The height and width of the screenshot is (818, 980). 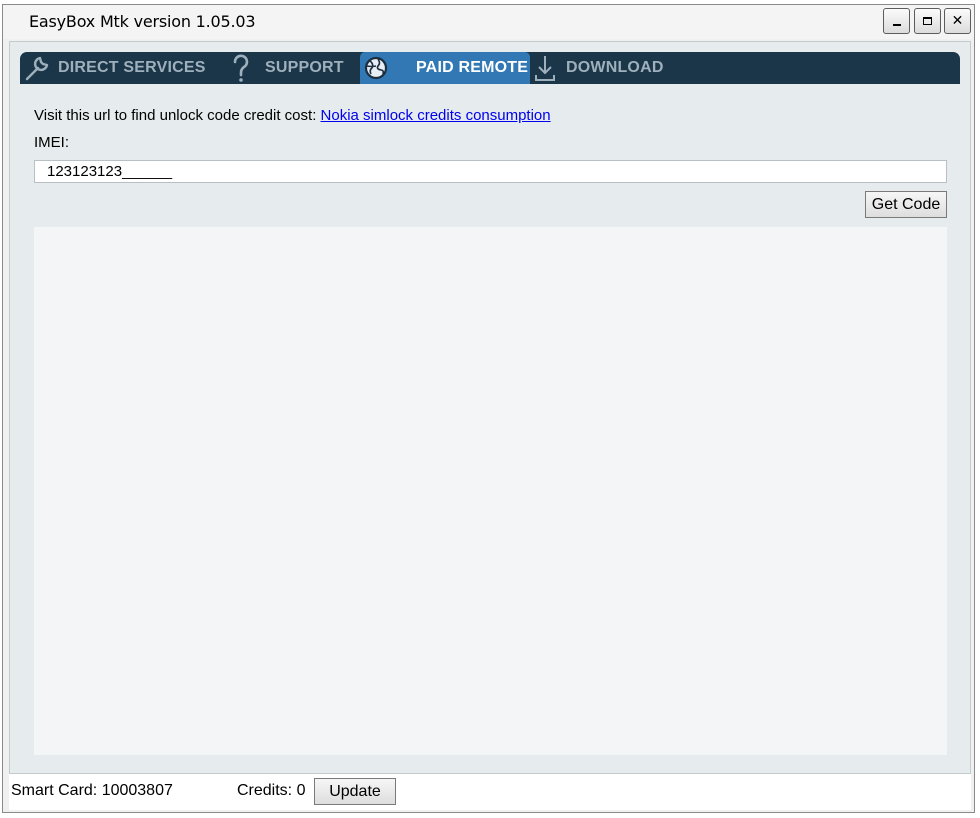 What do you see at coordinates (377, 68) in the screenshot?
I see `globe-icon` at bounding box center [377, 68].